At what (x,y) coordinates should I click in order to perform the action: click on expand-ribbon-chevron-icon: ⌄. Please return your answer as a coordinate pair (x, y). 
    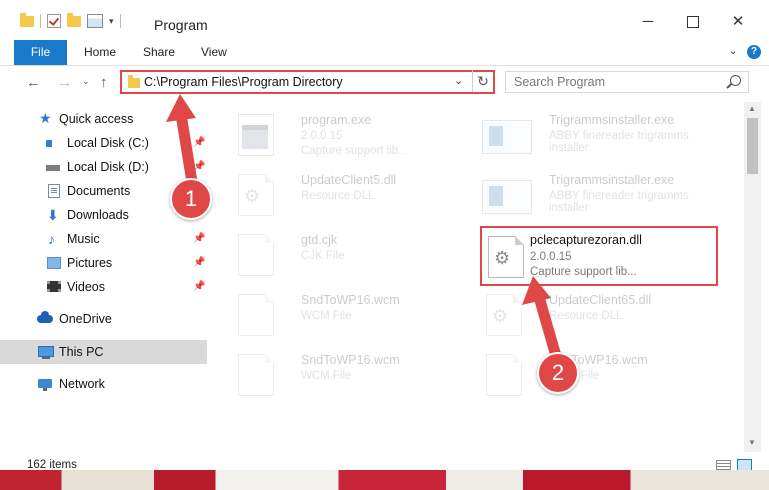
    Looking at the image, I should click on (733, 51).